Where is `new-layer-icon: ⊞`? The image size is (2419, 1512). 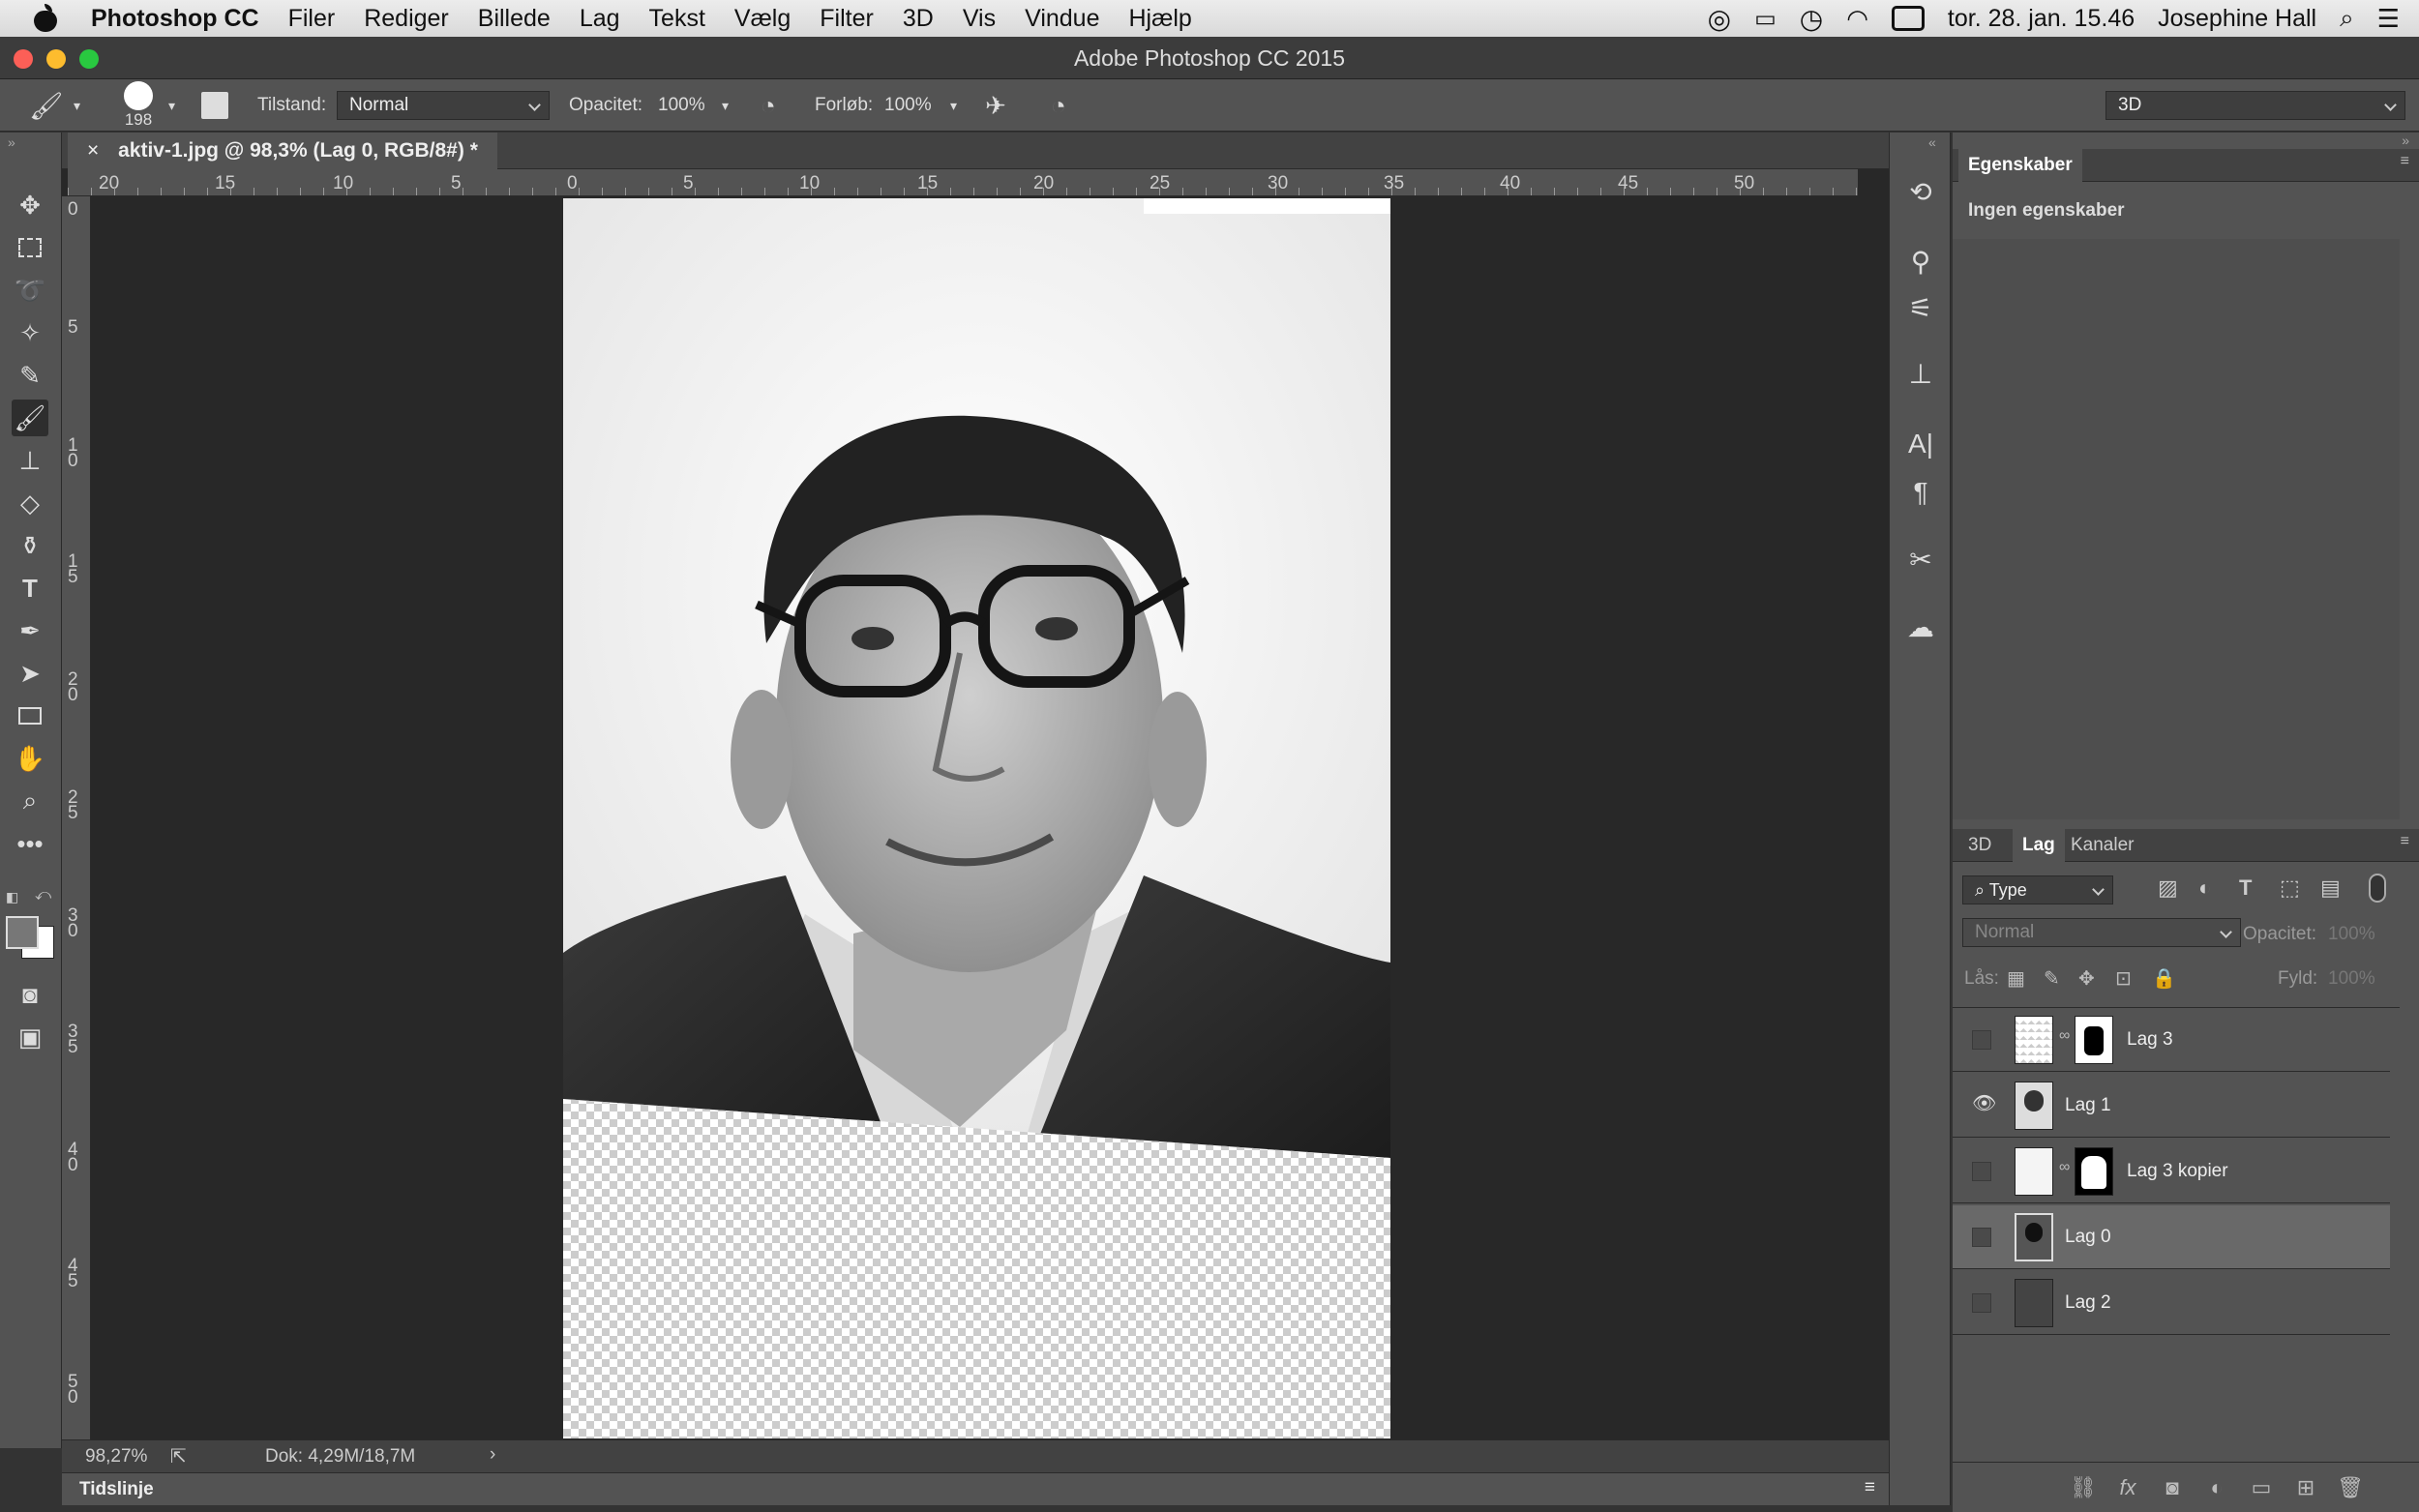 new-layer-icon: ⊞ is located at coordinates (2306, 1488).